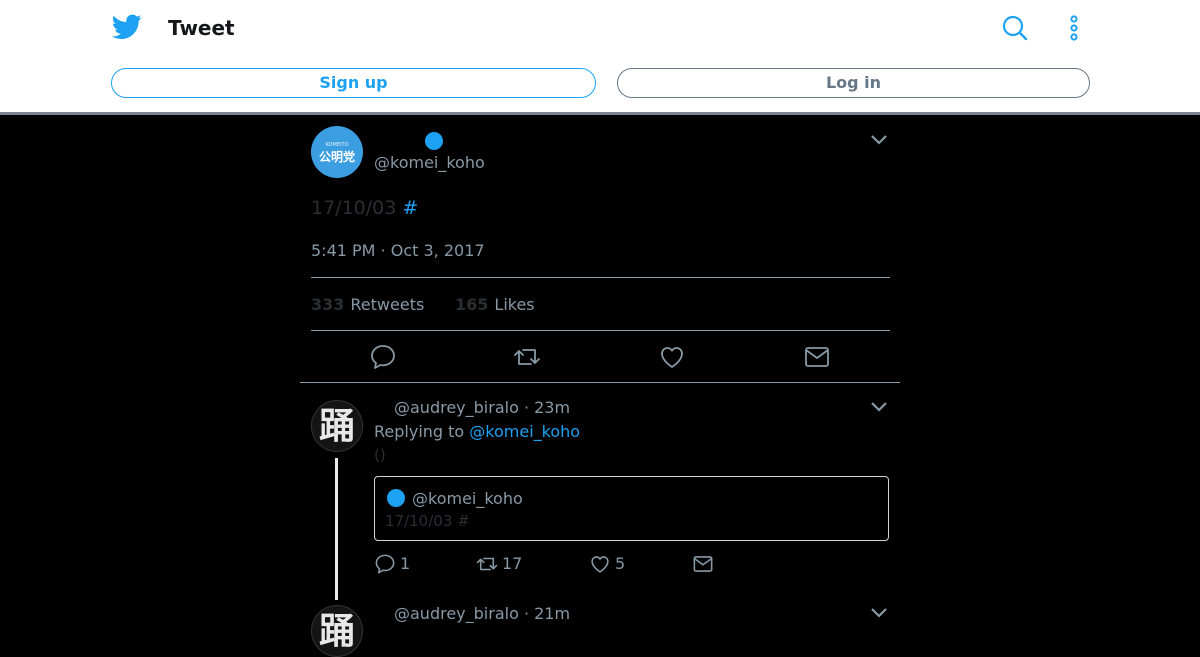 This screenshot has width=1200, height=657. Describe the element at coordinates (336, 157) in the screenshot. I see `avatar-logo-text: 公明党` at that location.